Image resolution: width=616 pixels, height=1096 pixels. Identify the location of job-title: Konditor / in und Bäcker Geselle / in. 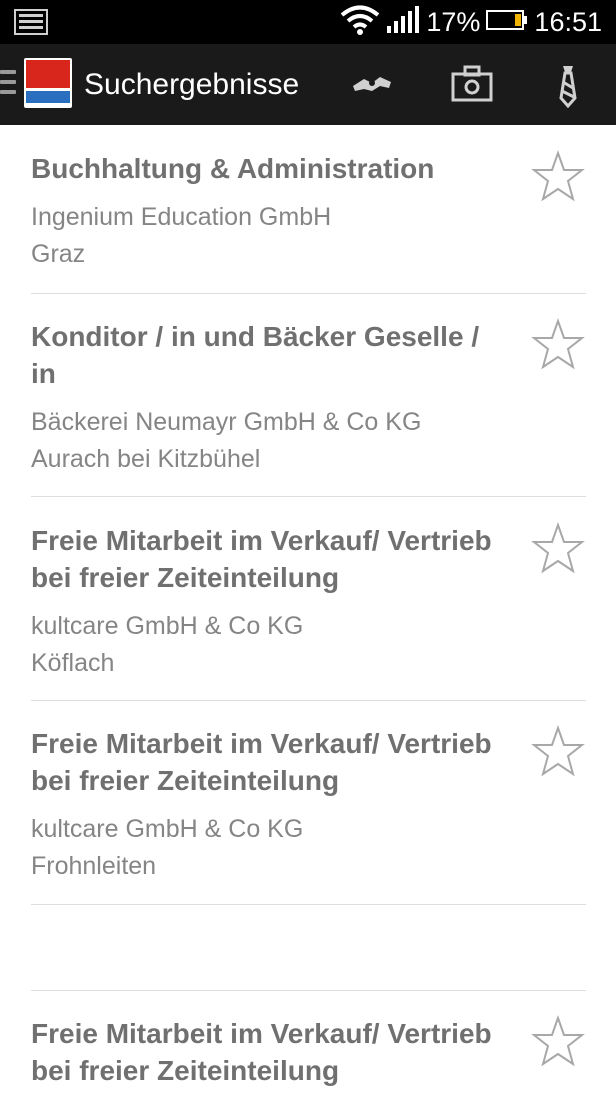
(255, 355).